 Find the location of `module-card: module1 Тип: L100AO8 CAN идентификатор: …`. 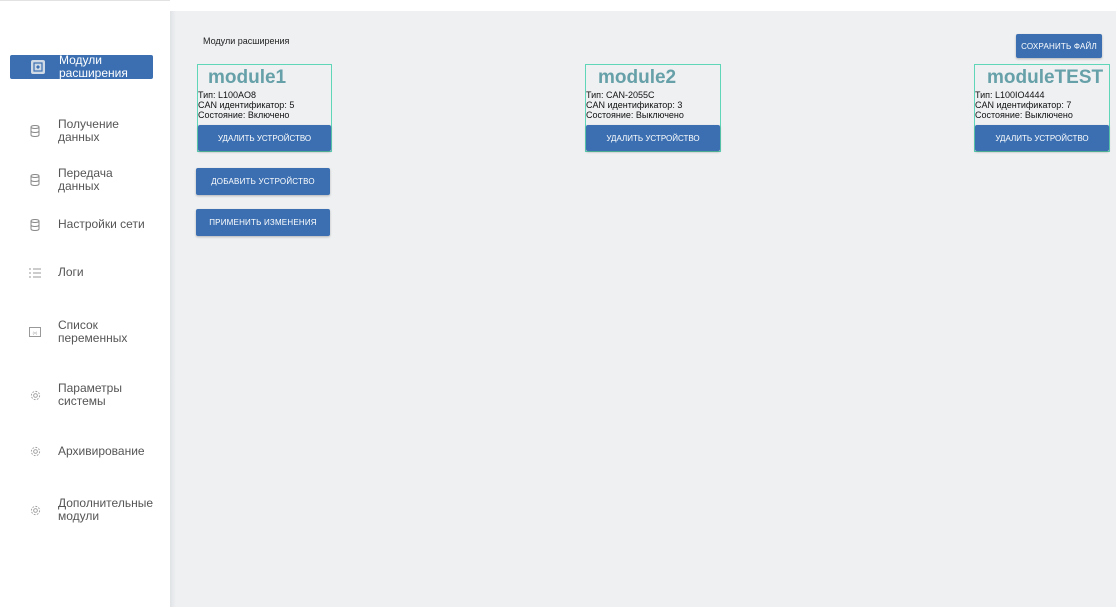

module-card: module1 Тип: L100AO8 CAN идентификатор: … is located at coordinates (264, 108).